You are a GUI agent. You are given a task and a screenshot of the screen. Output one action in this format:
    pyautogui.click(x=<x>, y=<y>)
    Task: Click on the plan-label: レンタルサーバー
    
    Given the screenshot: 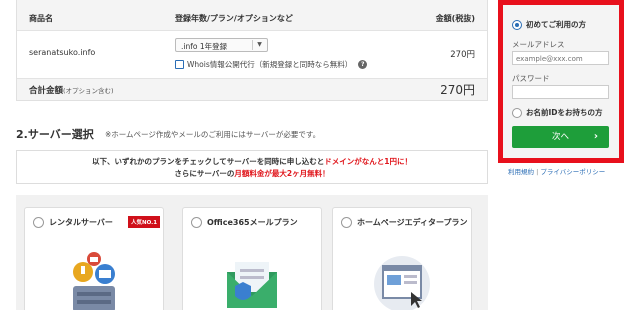 What is the action you would take?
    pyautogui.click(x=81, y=222)
    